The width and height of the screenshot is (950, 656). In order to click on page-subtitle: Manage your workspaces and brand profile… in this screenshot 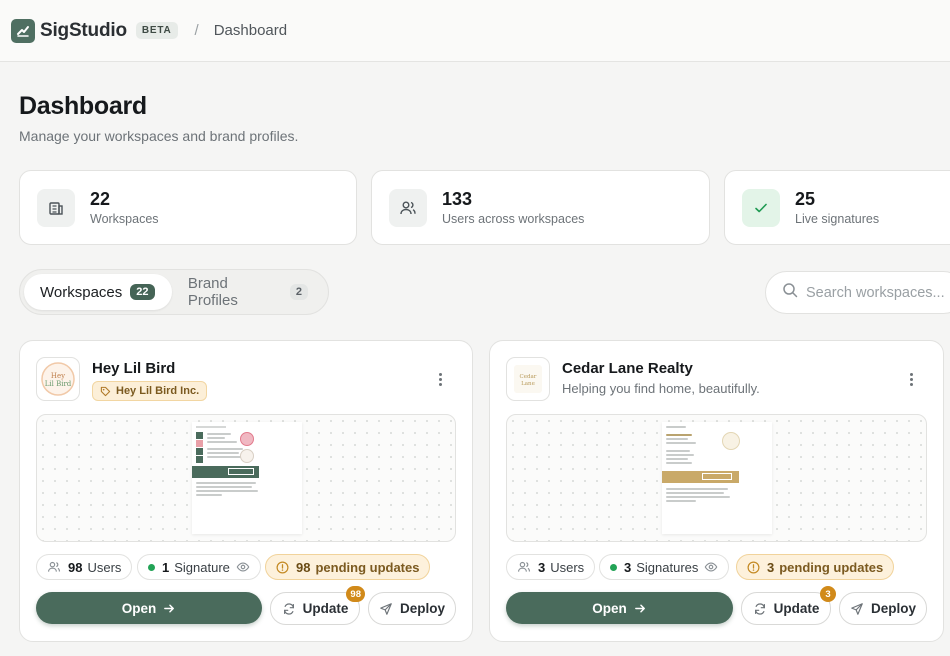, I will do `click(159, 136)`.